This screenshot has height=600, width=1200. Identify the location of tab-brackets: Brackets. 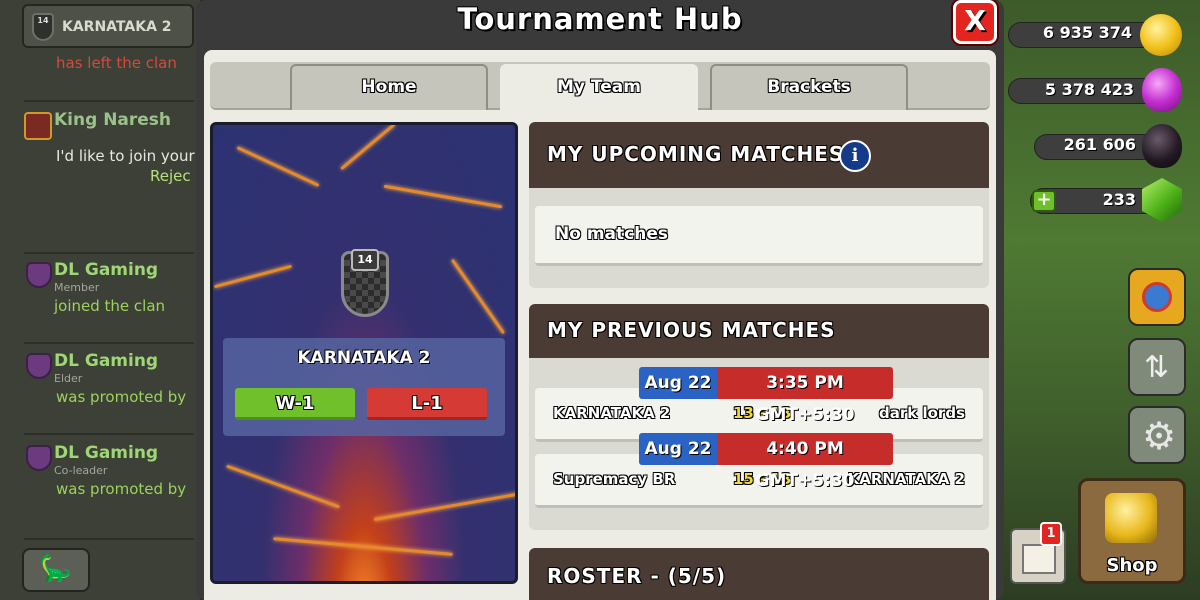
(809, 87).